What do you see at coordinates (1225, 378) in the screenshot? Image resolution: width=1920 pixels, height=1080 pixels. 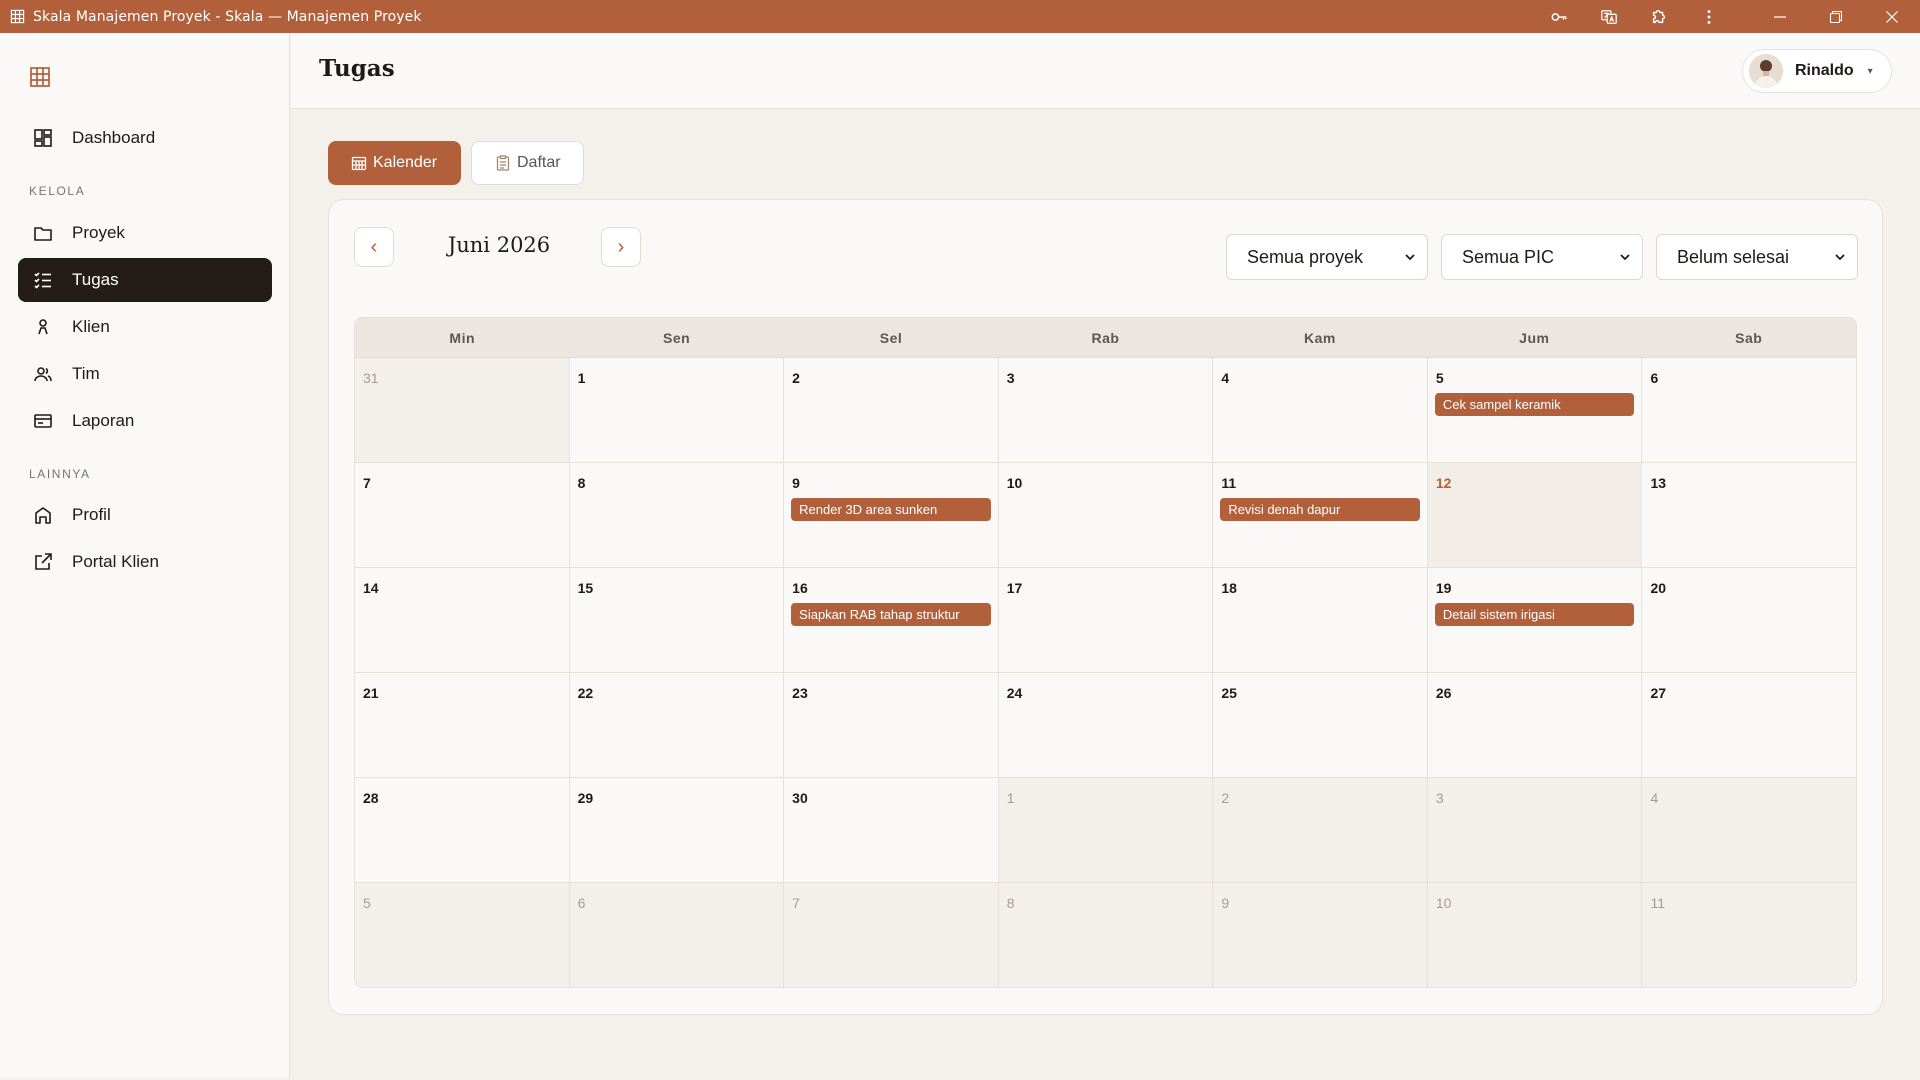 I see `day-number: 4` at bounding box center [1225, 378].